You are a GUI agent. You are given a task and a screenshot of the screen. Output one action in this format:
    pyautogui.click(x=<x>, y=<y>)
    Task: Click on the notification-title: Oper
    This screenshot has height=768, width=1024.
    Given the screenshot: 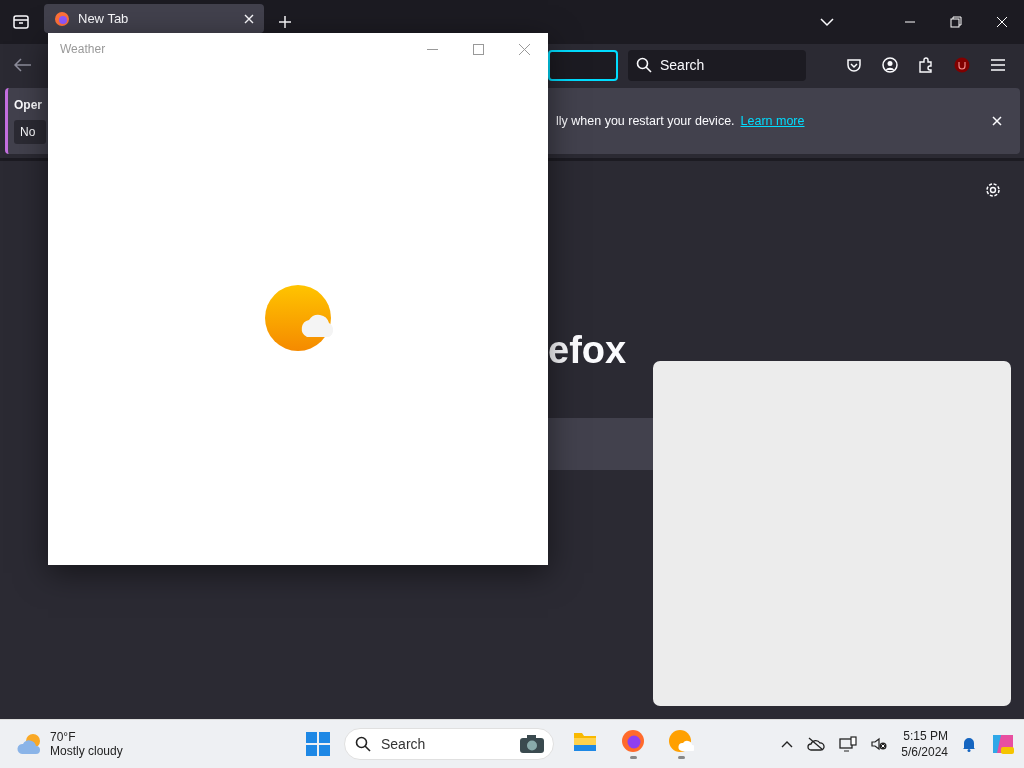 What is the action you would take?
    pyautogui.click(x=28, y=105)
    